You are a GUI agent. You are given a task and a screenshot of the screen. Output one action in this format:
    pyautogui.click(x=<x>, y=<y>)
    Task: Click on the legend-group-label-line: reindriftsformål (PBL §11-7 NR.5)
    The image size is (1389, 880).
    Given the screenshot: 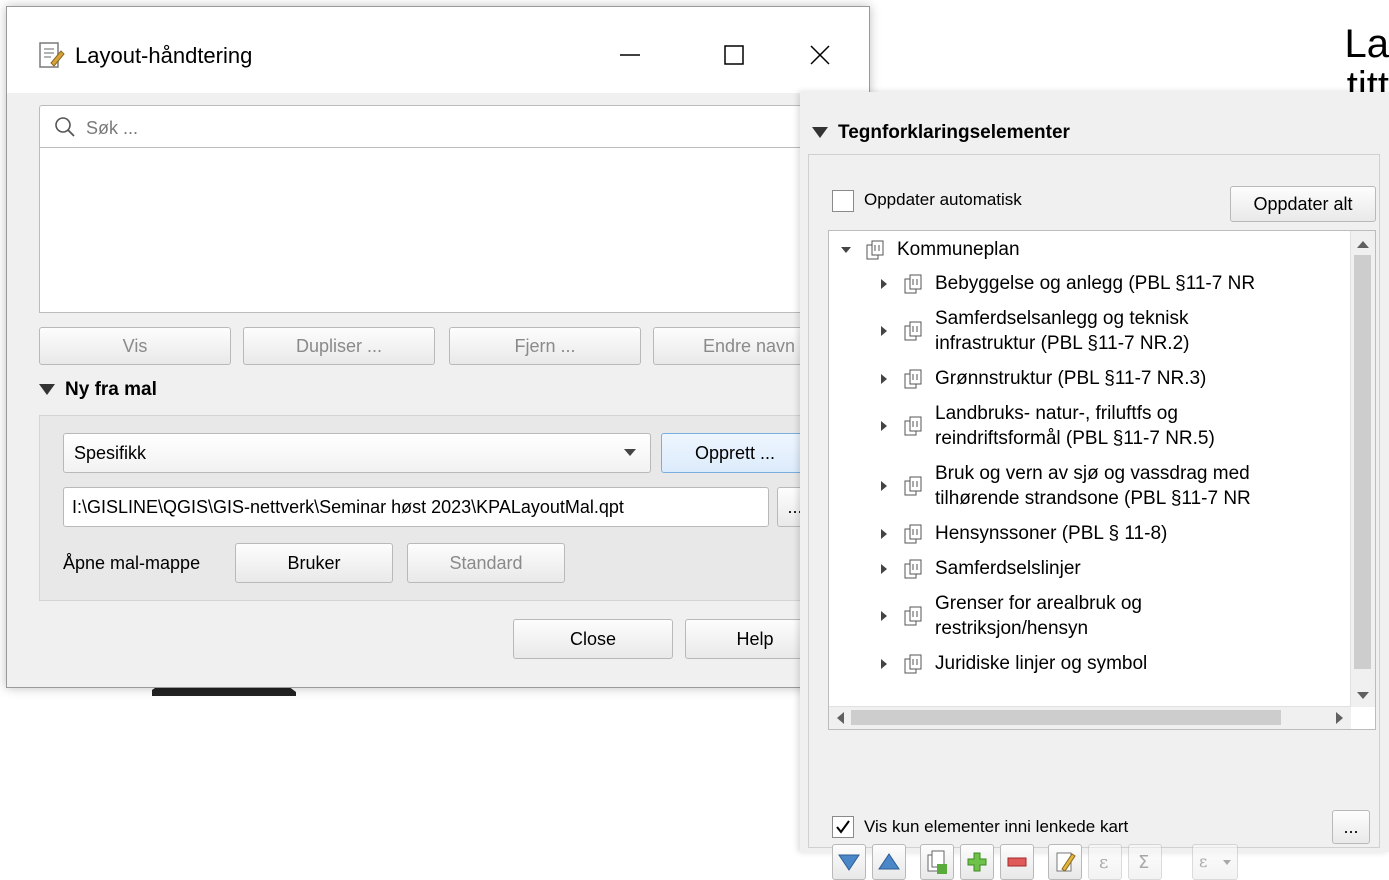 What is the action you would take?
    pyautogui.click(x=1075, y=438)
    